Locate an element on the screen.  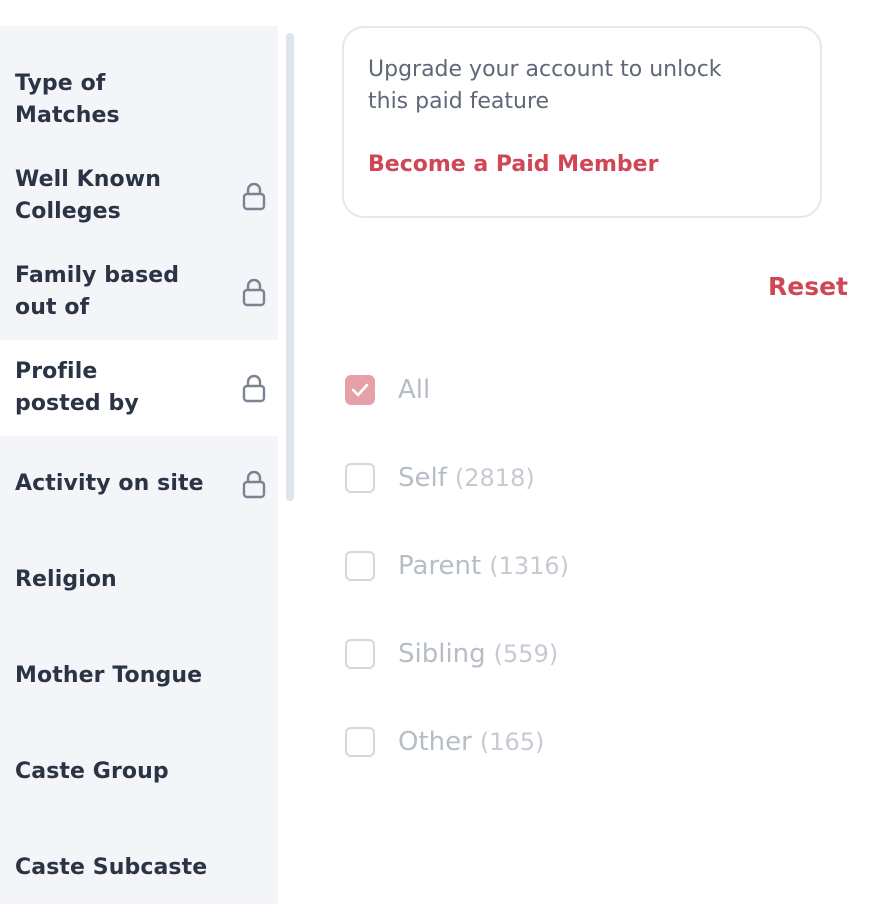
sidebar-item-label: Activity on site is located at coordinates (109, 483).